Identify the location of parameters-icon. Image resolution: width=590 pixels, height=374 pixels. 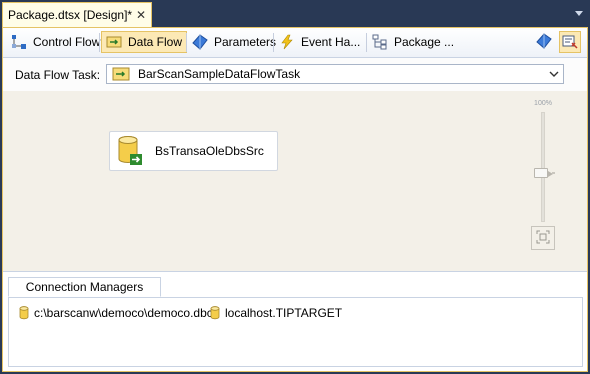
(200, 42).